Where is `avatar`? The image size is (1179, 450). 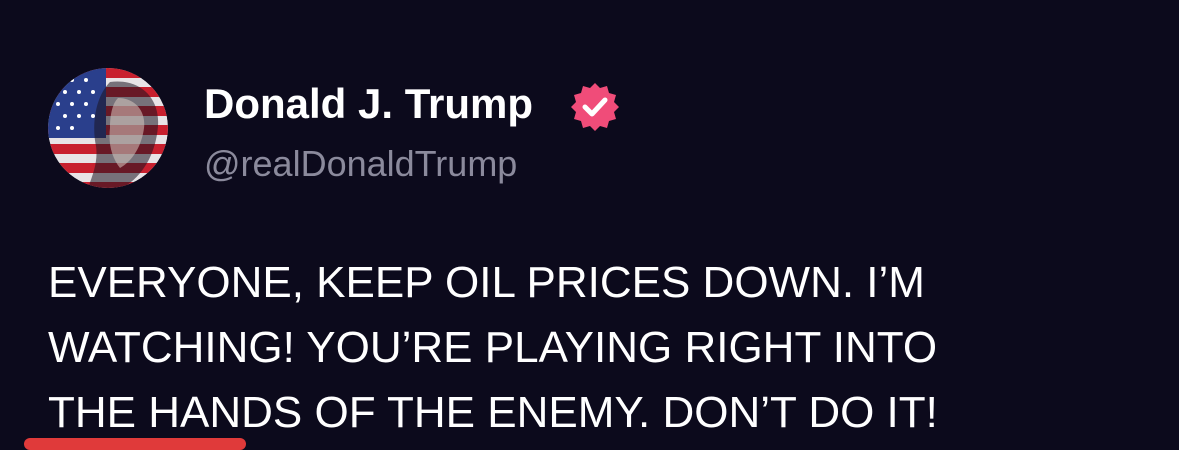
avatar is located at coordinates (108, 128).